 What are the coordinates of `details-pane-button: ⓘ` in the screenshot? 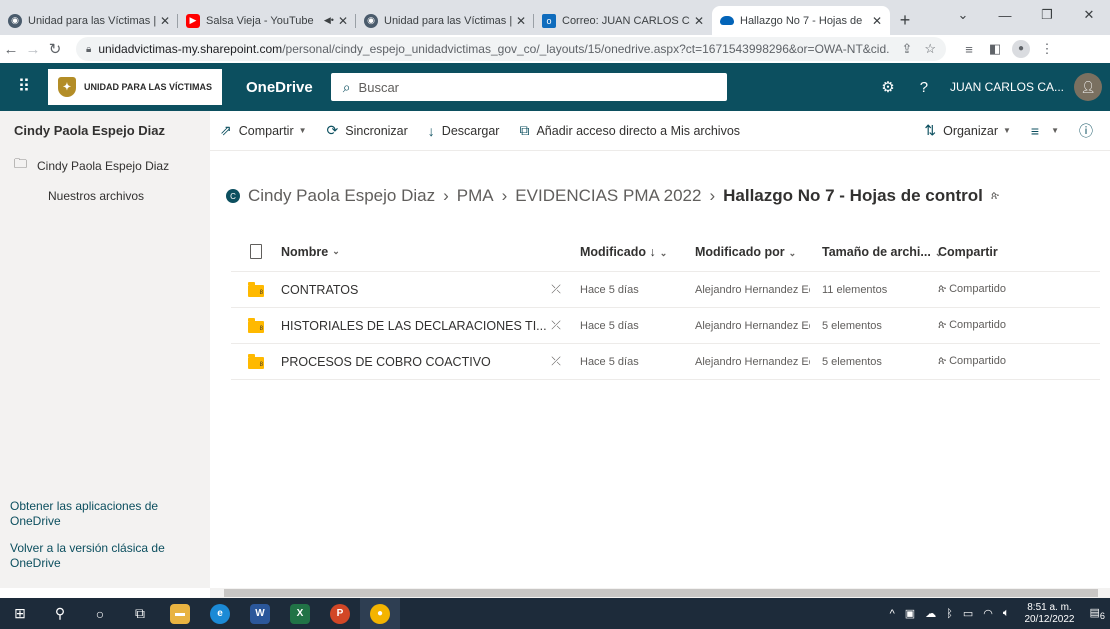 It's located at (1089, 131).